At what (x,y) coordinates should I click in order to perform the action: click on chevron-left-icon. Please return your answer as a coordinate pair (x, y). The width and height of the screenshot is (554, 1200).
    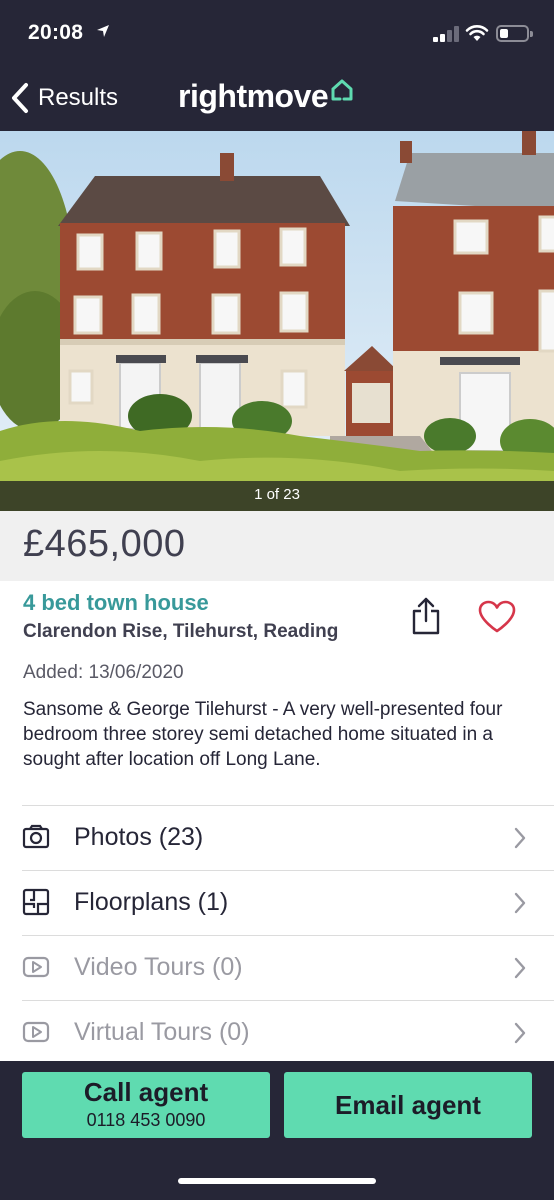
    Looking at the image, I should click on (20, 98).